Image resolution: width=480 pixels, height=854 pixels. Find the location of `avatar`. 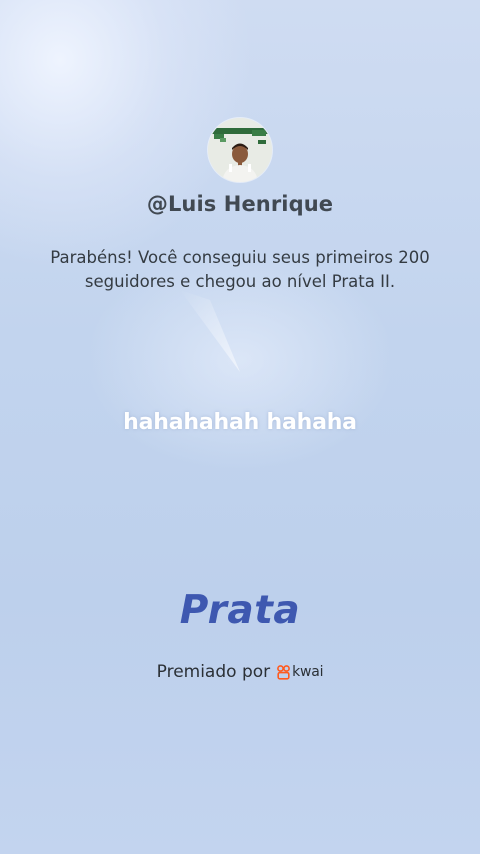

avatar is located at coordinates (240, 150).